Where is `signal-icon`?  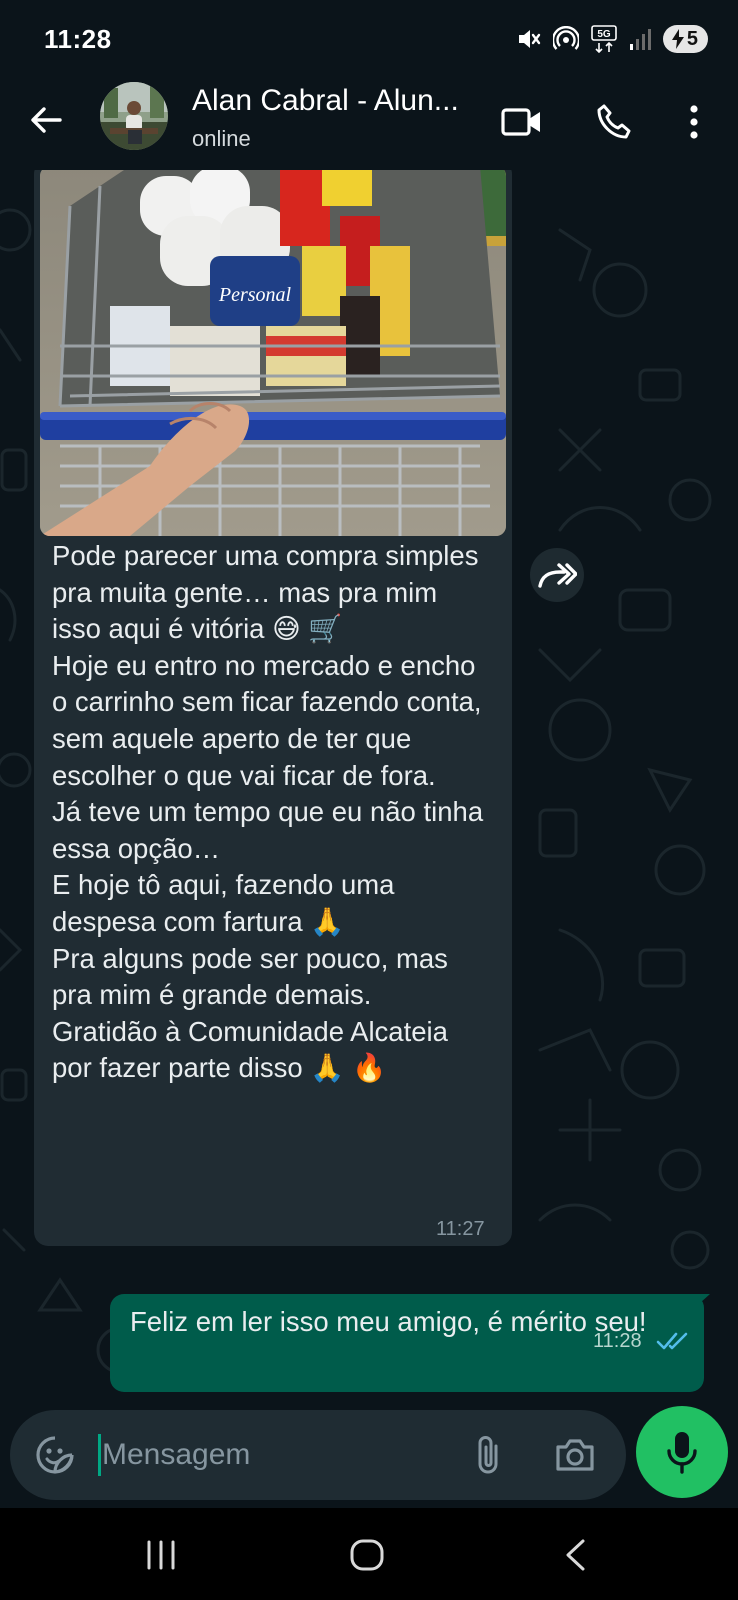
signal-icon is located at coordinates (640, 39).